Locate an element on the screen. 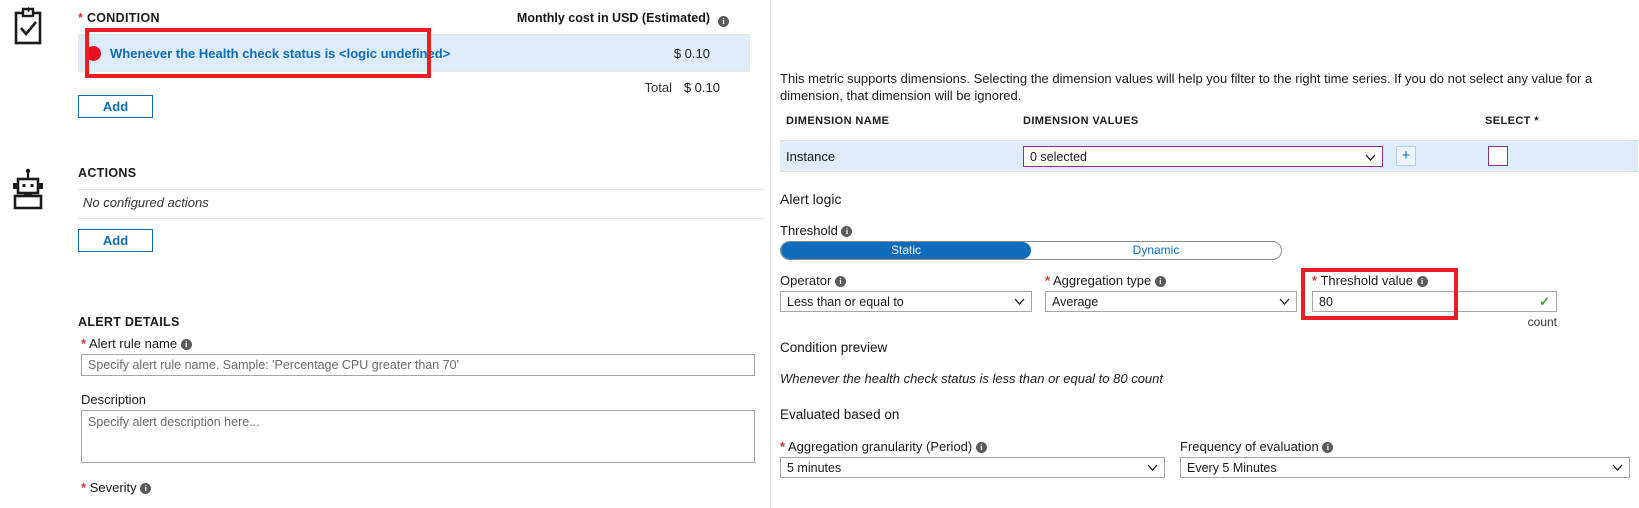 This screenshot has height=508, width=1639. threshold-value-label: * Threshold value i is located at coordinates (1370, 280).